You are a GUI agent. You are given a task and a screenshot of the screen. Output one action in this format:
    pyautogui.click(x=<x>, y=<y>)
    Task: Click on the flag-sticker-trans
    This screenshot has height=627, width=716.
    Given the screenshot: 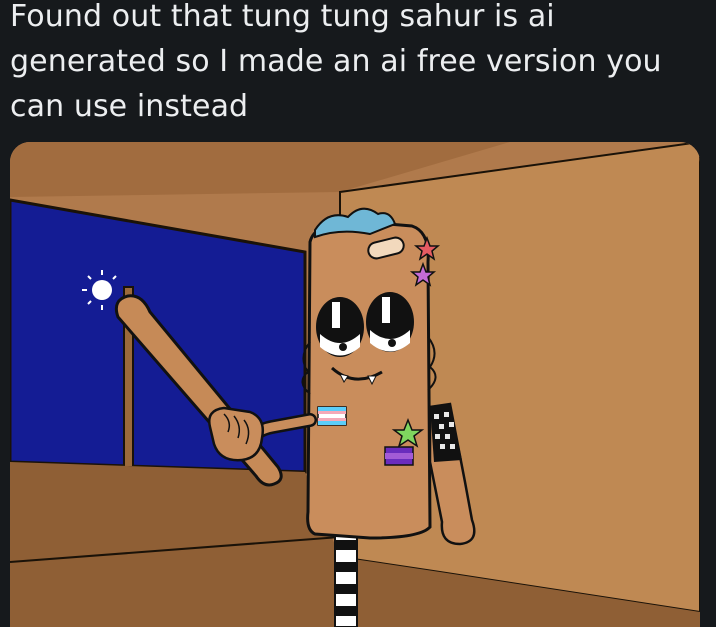 What is the action you would take?
    pyautogui.click(x=332, y=416)
    